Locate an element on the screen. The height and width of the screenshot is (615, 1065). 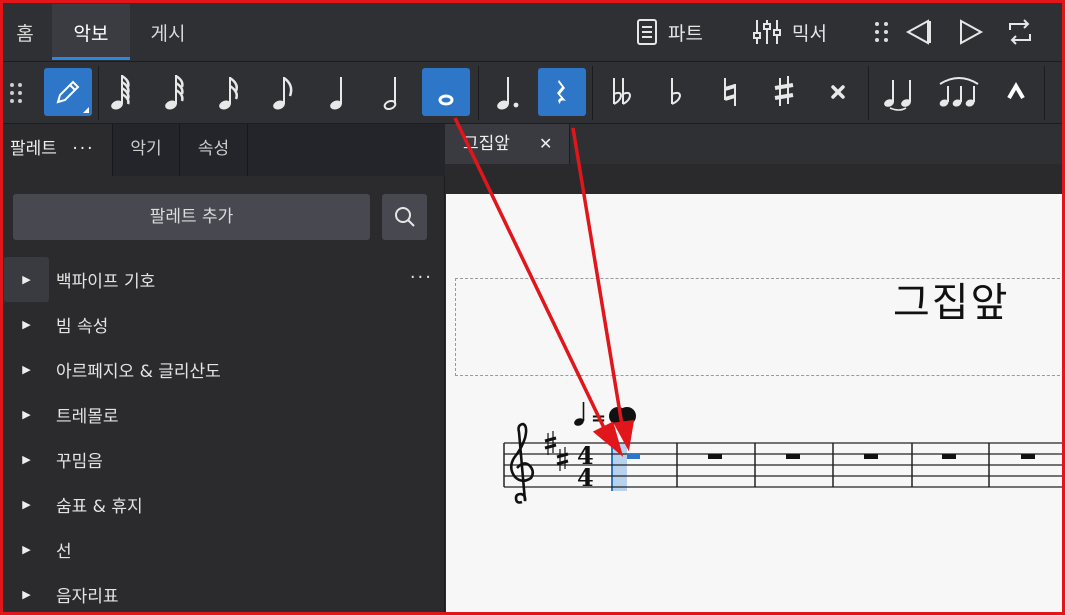
close-tab-icon: ✕ is located at coordinates (545, 144).